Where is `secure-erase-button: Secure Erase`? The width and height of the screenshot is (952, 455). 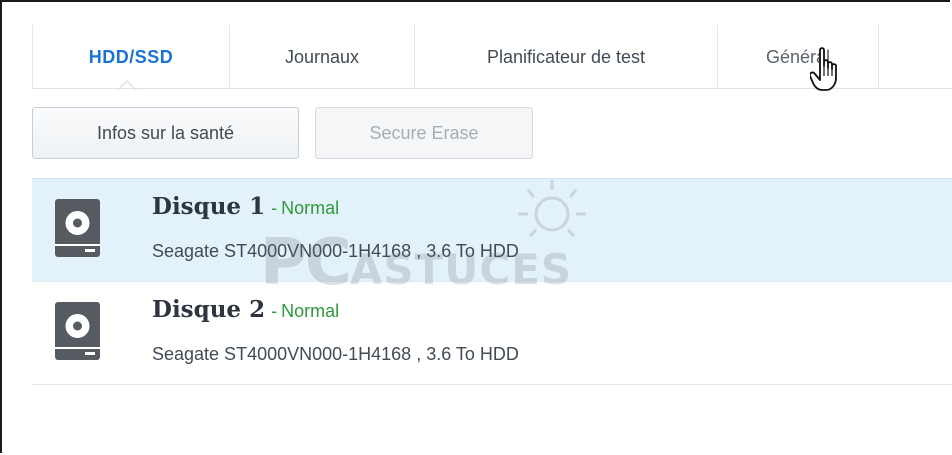 secure-erase-button: Secure Erase is located at coordinates (424, 133).